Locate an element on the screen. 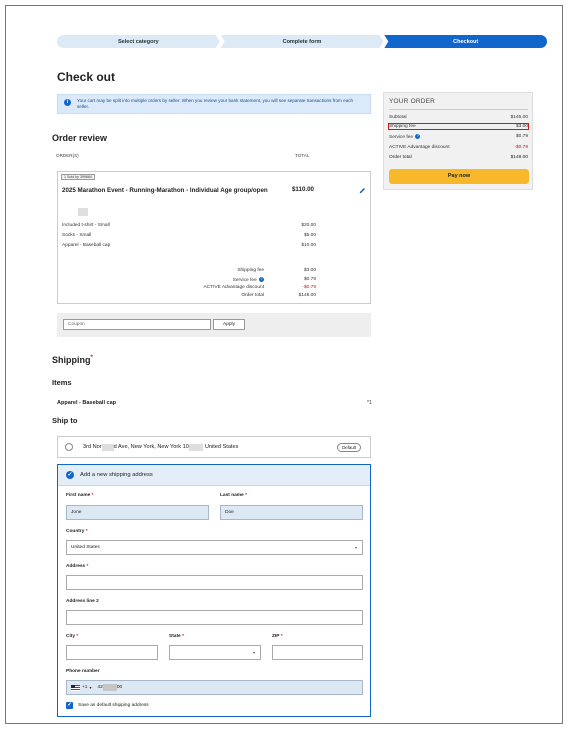  row-value: $0.79 is located at coordinates (521, 136).